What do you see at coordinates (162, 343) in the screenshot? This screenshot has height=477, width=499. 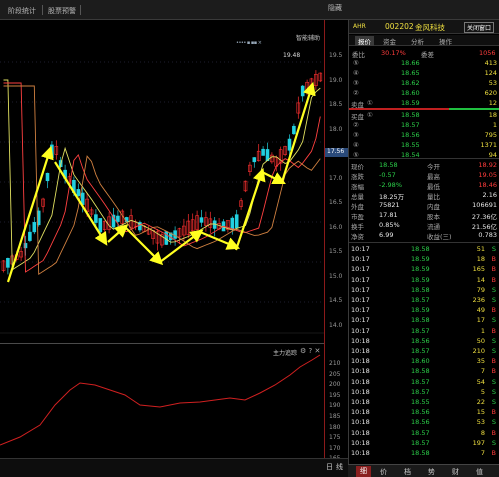 I see `panel-divider` at bounding box center [162, 343].